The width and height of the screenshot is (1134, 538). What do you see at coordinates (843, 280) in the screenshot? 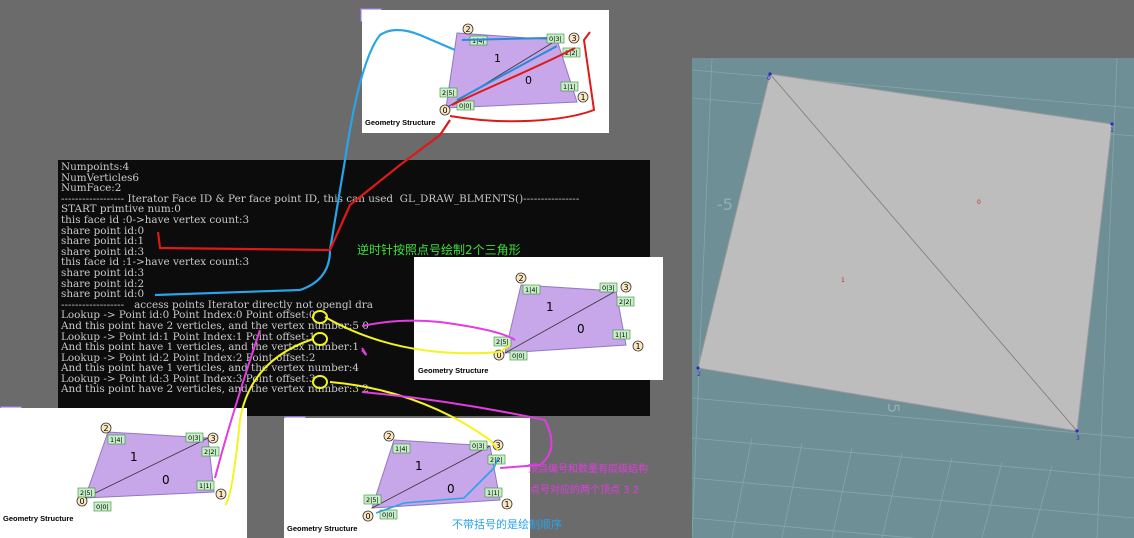
I see `viewport-face-label-1: 1` at bounding box center [843, 280].